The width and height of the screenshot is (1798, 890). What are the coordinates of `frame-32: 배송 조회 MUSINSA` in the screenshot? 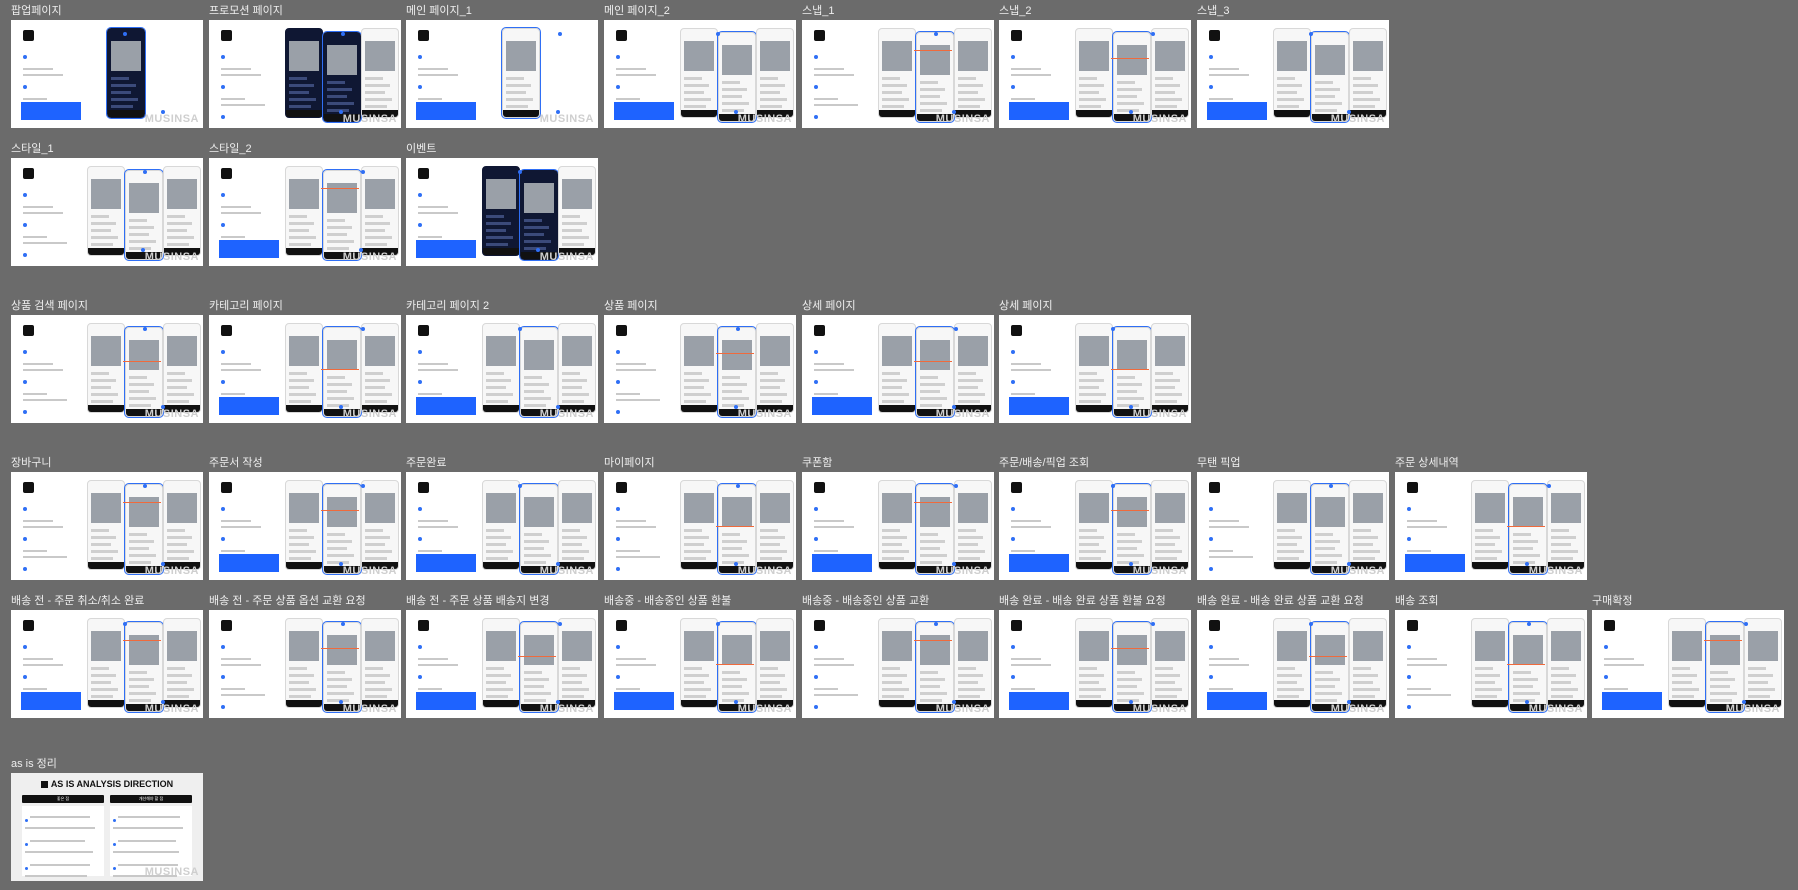 It's located at (1491, 656).